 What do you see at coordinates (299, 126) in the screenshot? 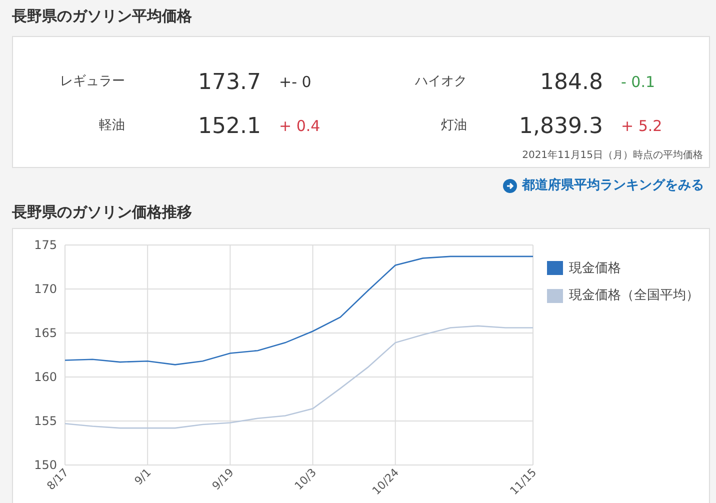
I see `price-change: + 0.4` at bounding box center [299, 126].